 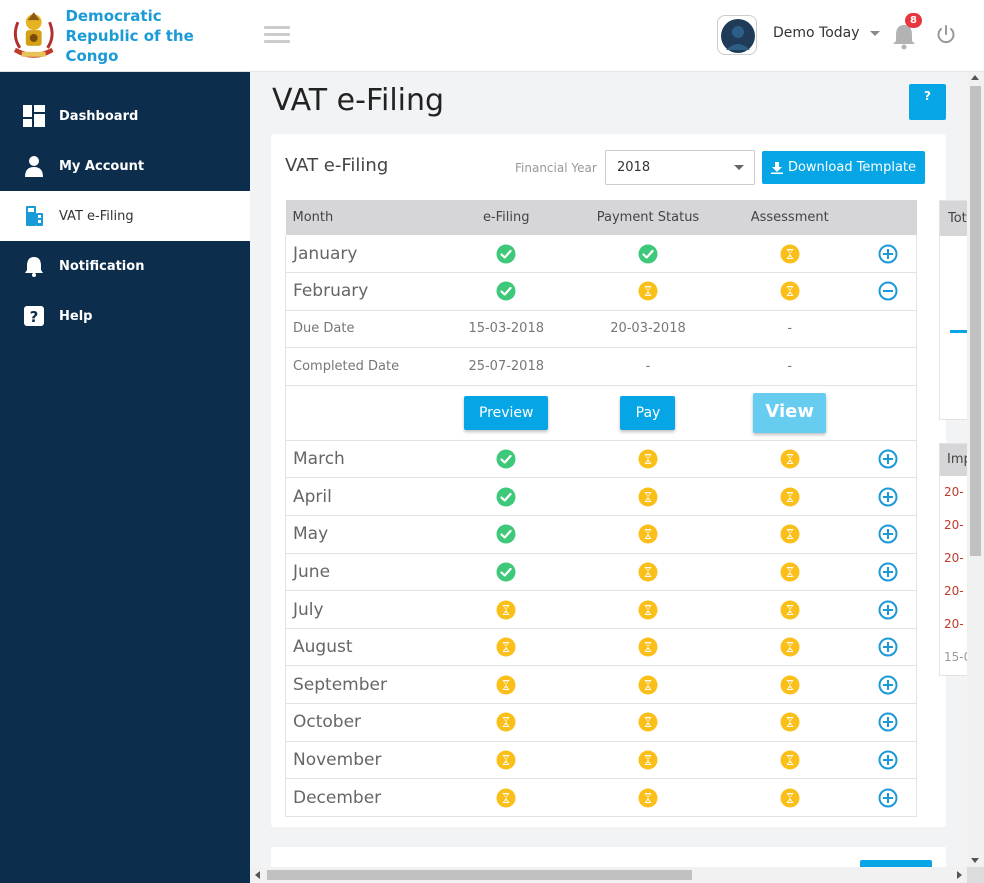 What do you see at coordinates (34, 316) in the screenshot?
I see `question-icon: ?` at bounding box center [34, 316].